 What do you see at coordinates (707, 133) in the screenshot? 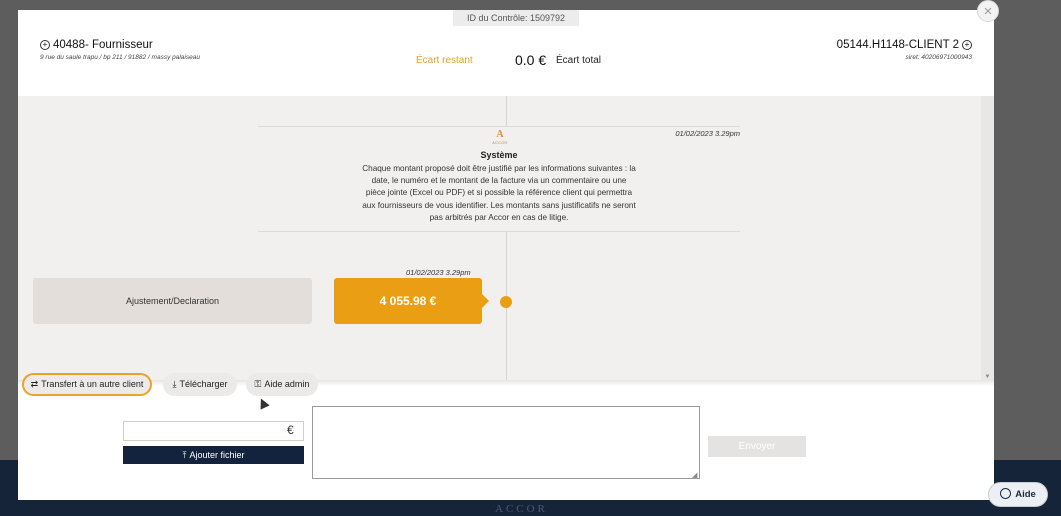
I see `system-message-date: 01/02/2023 3.29pm` at bounding box center [707, 133].